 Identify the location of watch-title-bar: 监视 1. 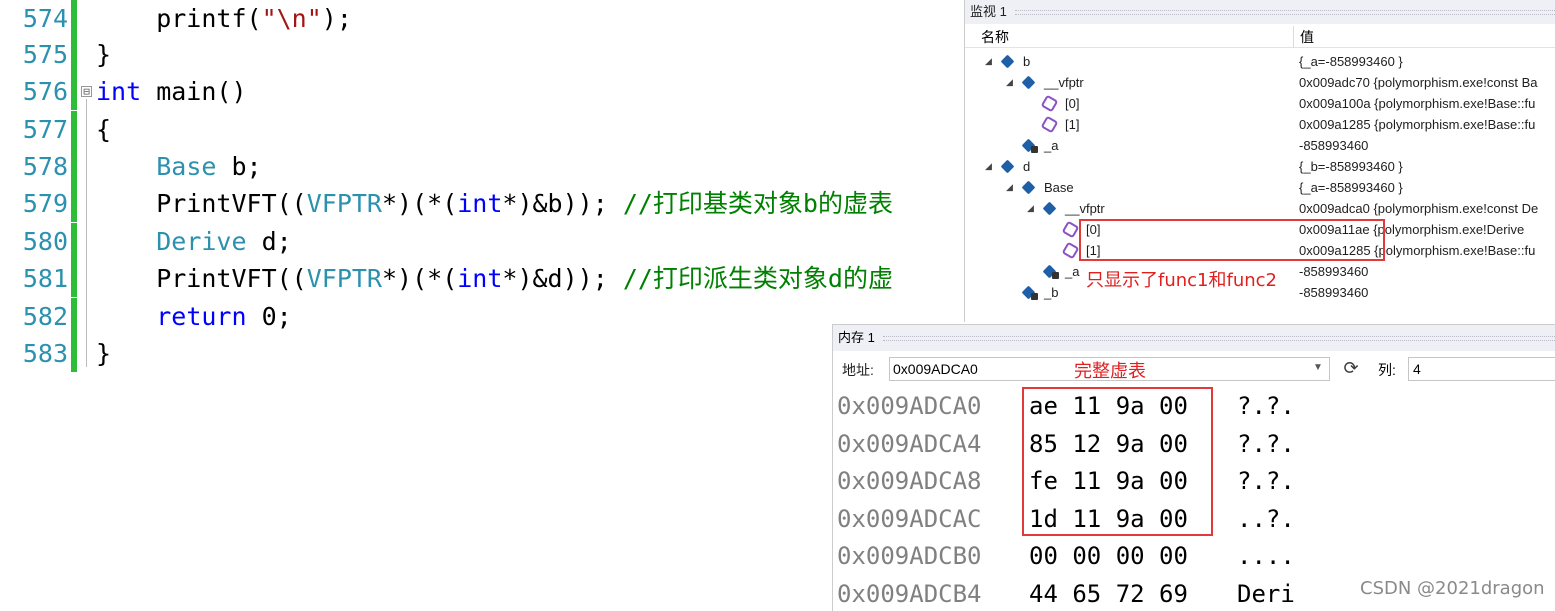
(1260, 12).